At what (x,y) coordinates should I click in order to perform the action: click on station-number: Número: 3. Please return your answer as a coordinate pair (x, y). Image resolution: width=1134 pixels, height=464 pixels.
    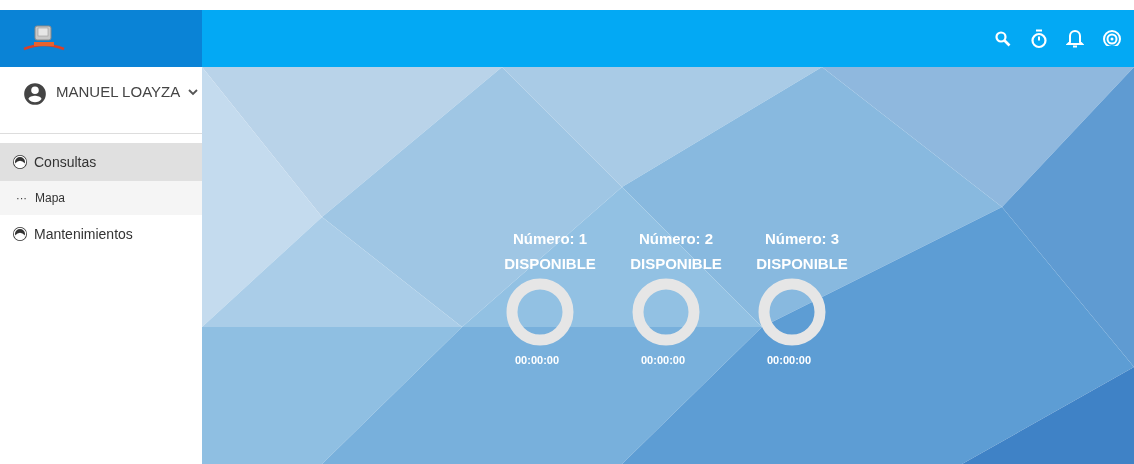
    Looking at the image, I should click on (802, 238).